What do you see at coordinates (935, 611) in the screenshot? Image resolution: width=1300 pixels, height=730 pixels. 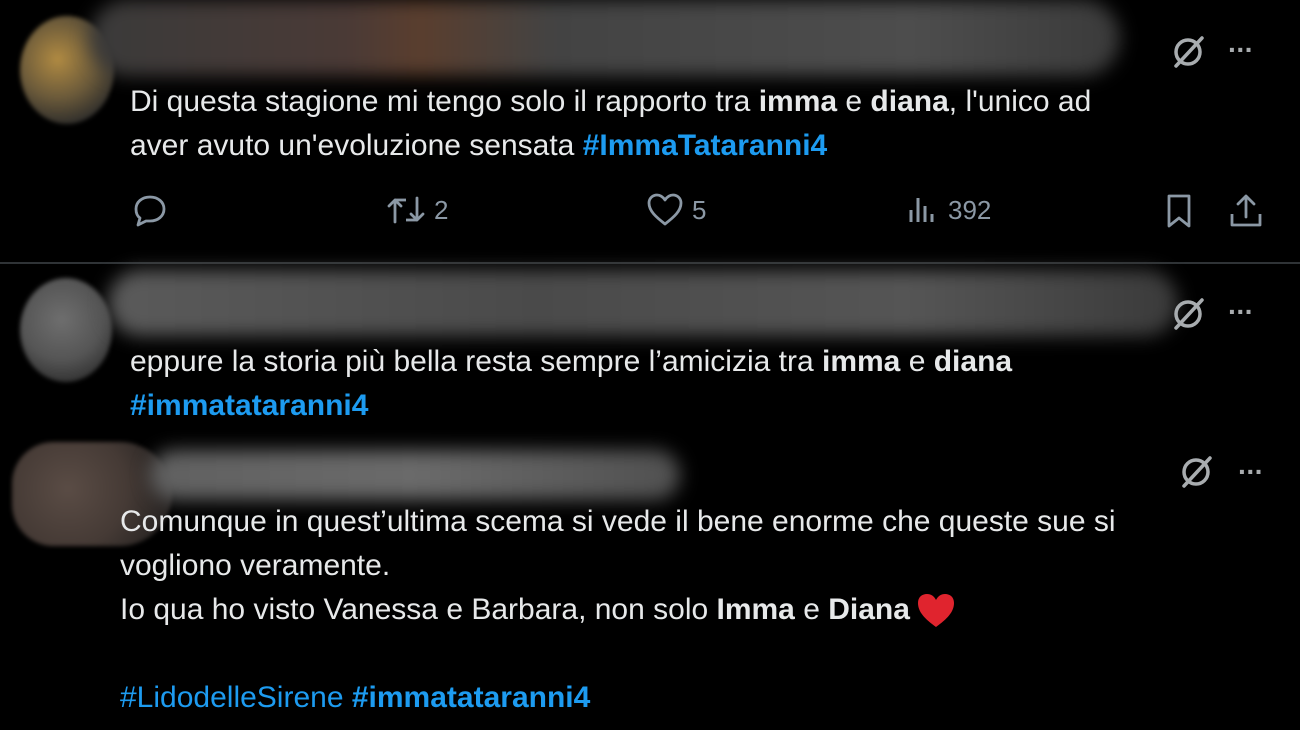 I see `red-heart-emoji` at bounding box center [935, 611].